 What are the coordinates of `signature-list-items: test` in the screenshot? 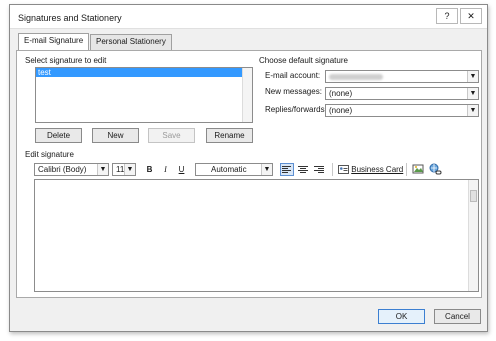 It's located at (139, 95).